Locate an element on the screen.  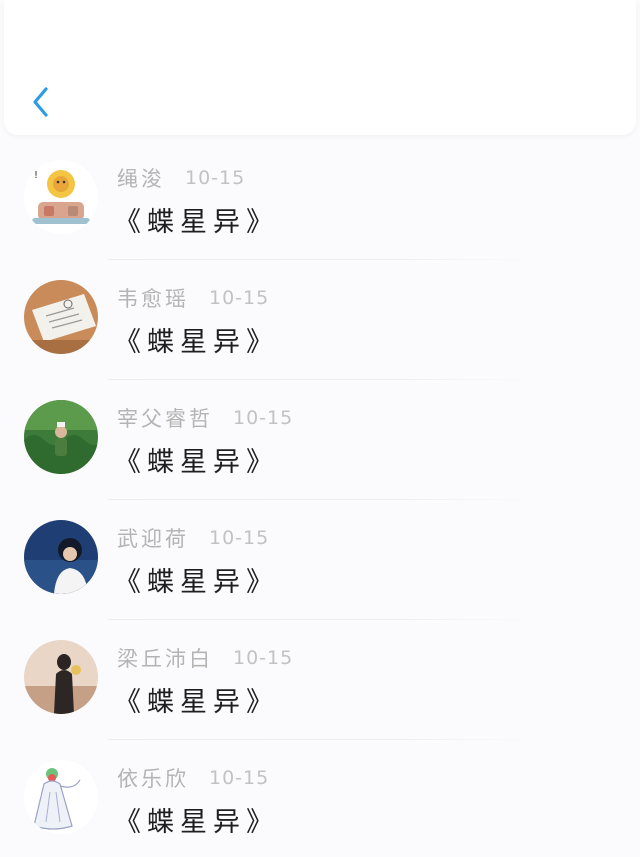
list-item: 梁丘沛白 10-15 《蝶星异》 is located at coordinates (320, 680).